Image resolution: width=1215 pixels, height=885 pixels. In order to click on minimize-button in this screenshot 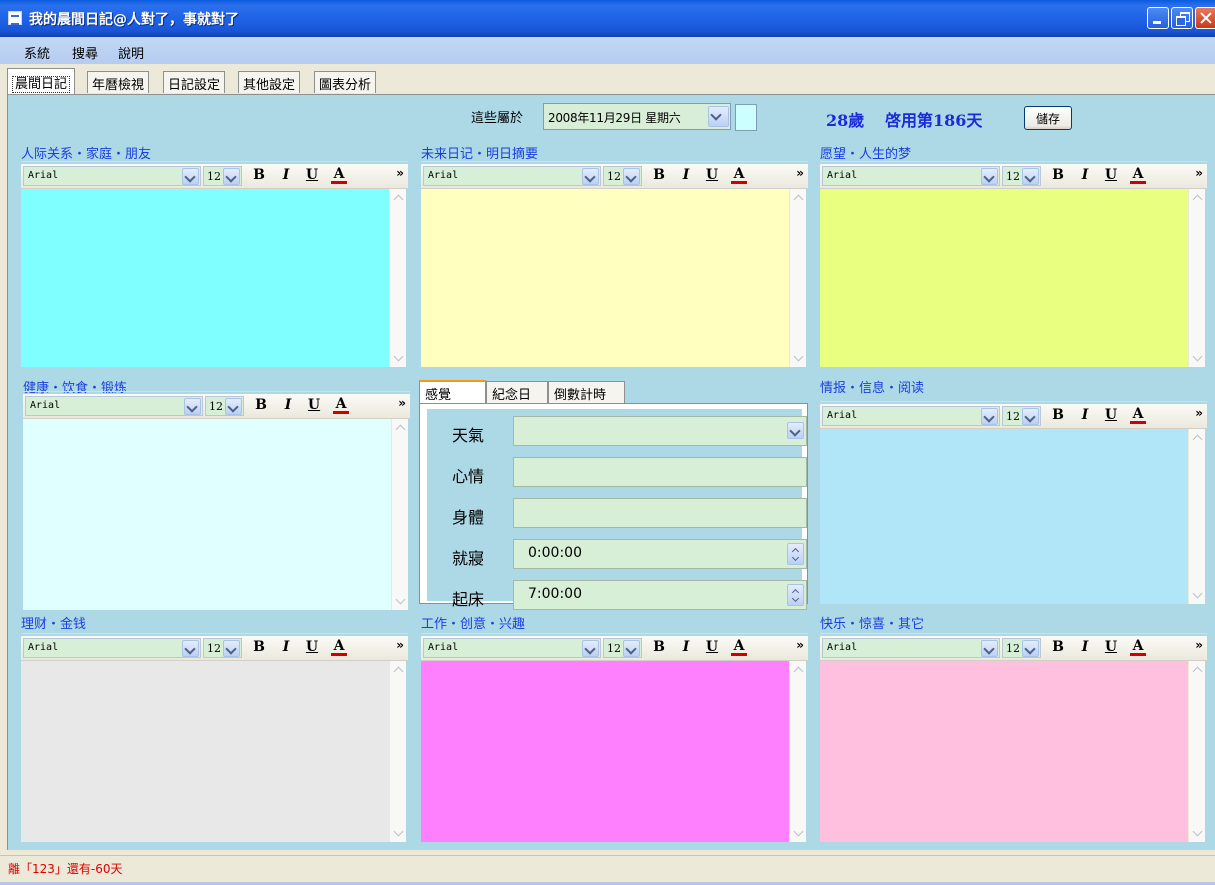, I will do `click(1158, 18)`.